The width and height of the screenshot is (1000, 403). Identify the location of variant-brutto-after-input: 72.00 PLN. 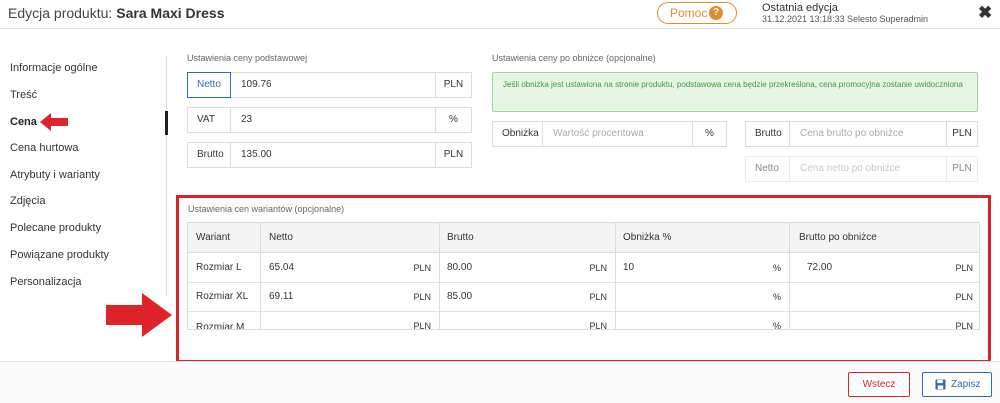
(884, 268).